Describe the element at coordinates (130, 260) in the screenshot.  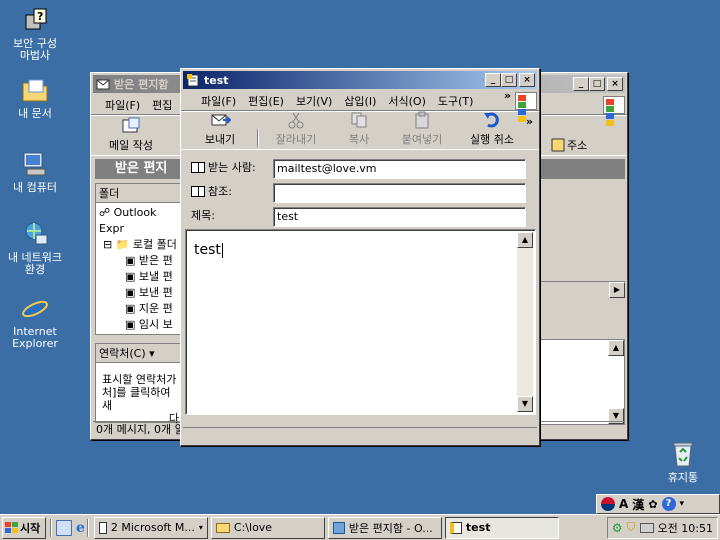
I see `inbox-icon: ▣` at that location.